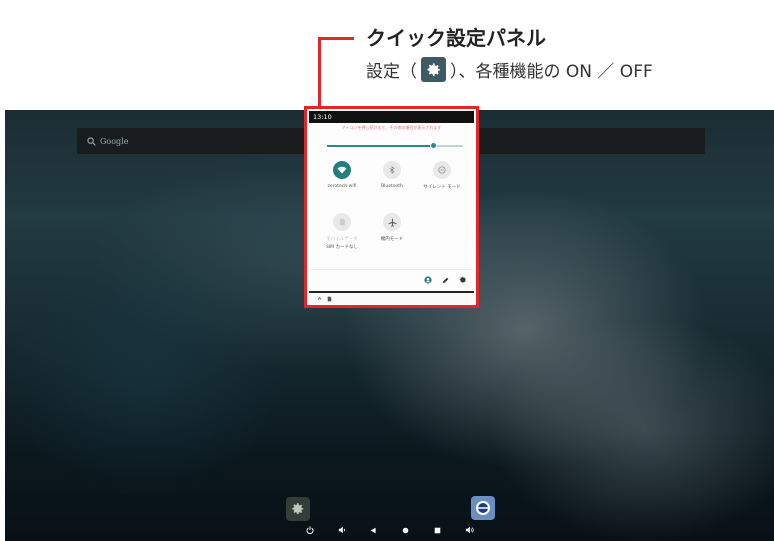  I want to click on tile-label: zerotech-wifi, so click(342, 186).